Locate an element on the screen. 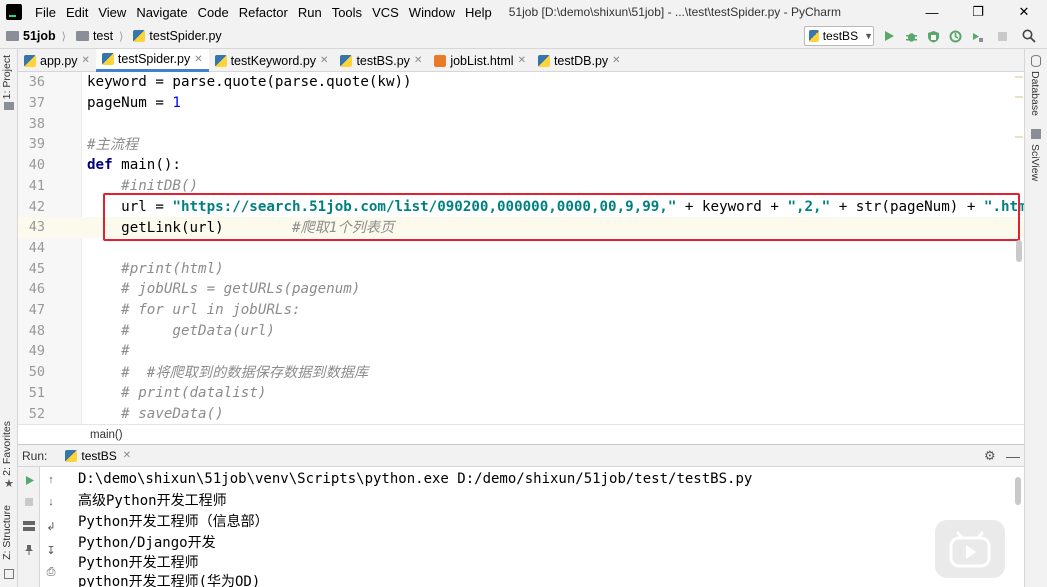 The width and height of the screenshot is (1047, 587). code-line: 47 # for url in jobURLs: is located at coordinates (521, 310).